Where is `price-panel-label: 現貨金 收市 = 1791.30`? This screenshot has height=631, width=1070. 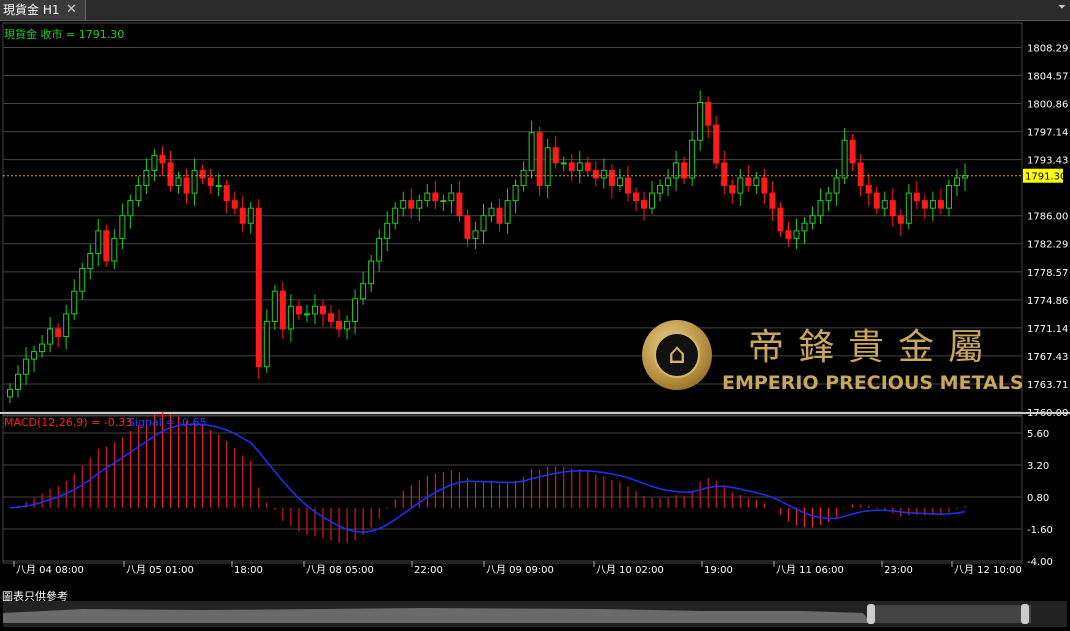 price-panel-label: 現貨金 收市 = 1791.30 is located at coordinates (64, 34).